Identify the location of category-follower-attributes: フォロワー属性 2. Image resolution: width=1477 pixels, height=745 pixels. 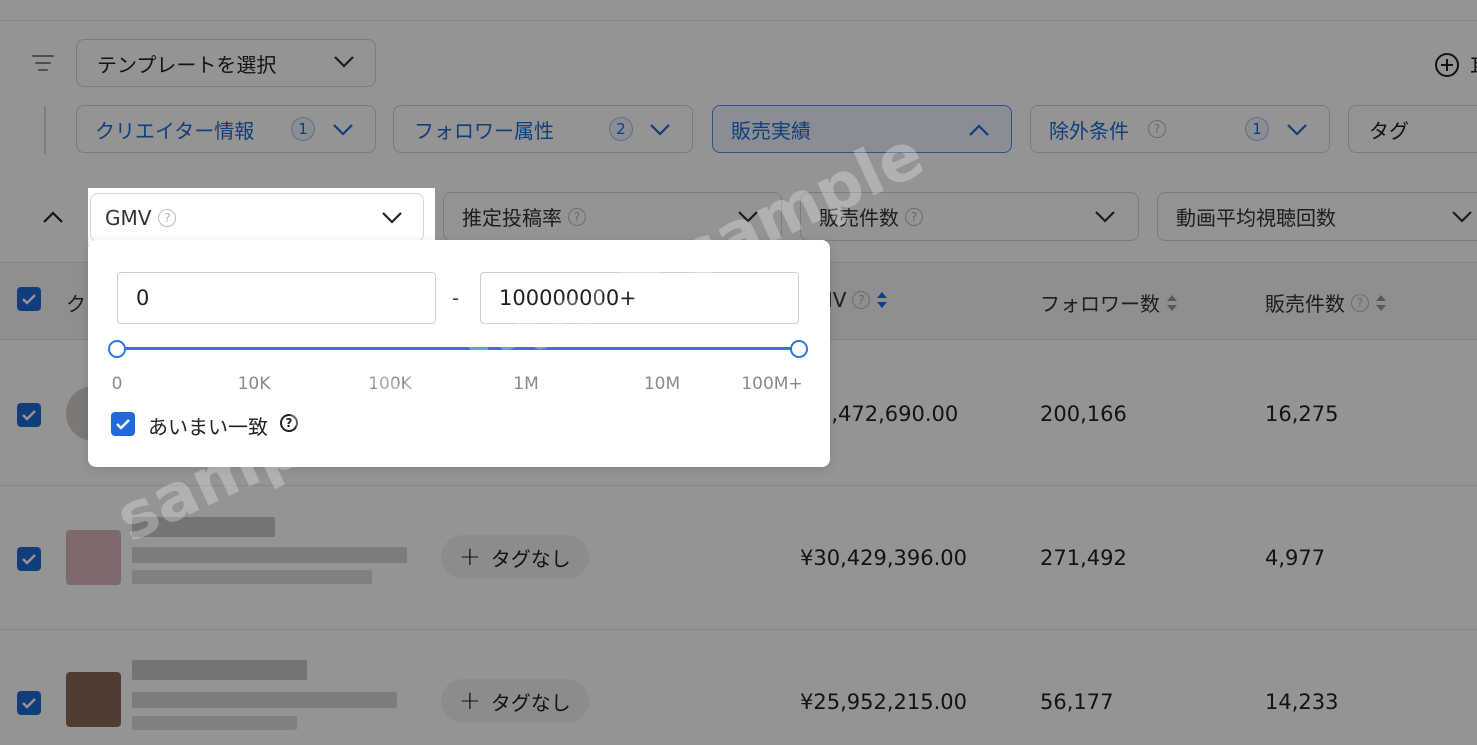
(543, 129).